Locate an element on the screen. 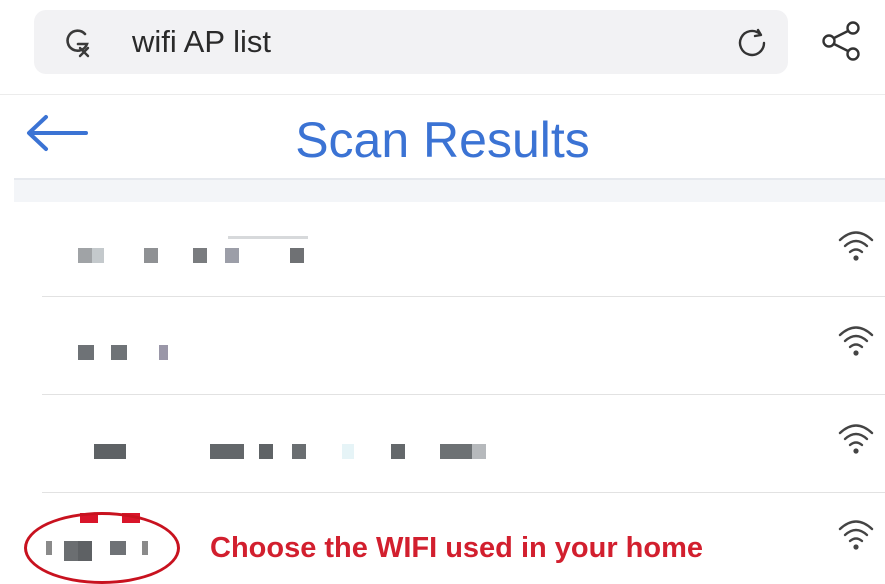 This screenshot has height=584, width=885. refresh-icon is located at coordinates (752, 43).